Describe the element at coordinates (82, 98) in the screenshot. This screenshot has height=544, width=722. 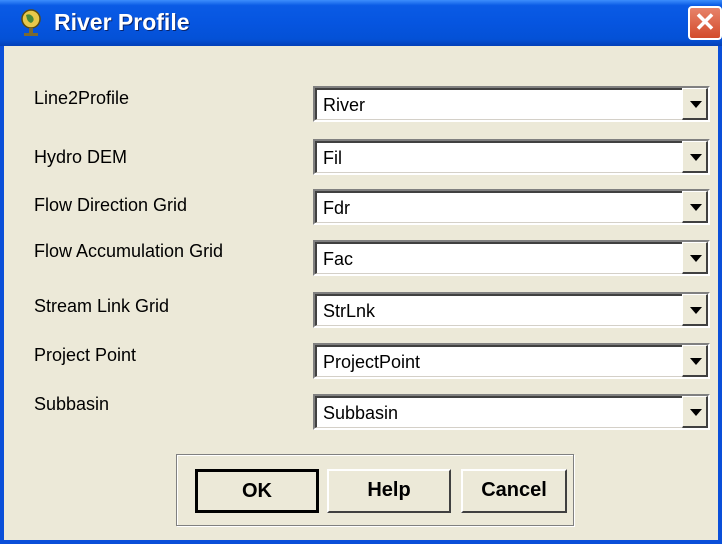
I see `label-line2profile: Line2Profile` at that location.